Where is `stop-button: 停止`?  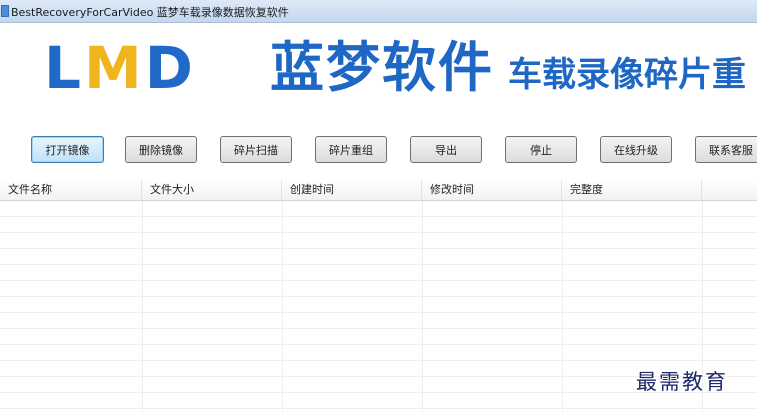 stop-button: 停止 is located at coordinates (541, 149).